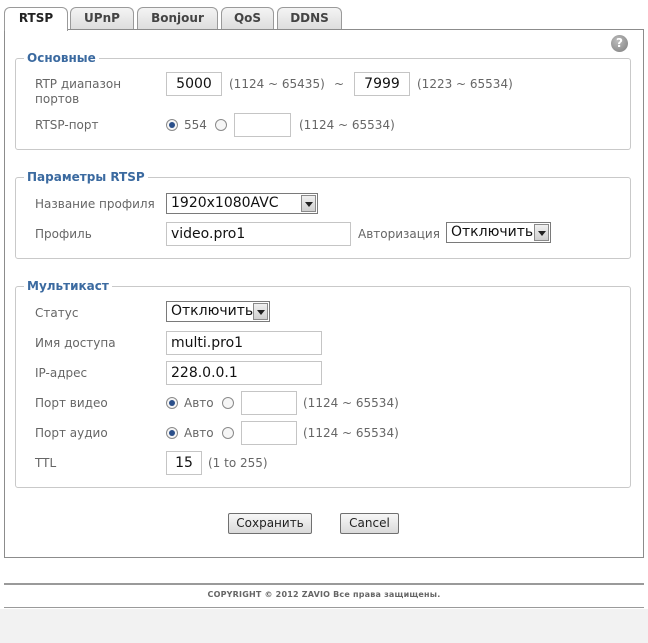 The height and width of the screenshot is (643, 648). I want to click on help-icon: ?, so click(619, 43).